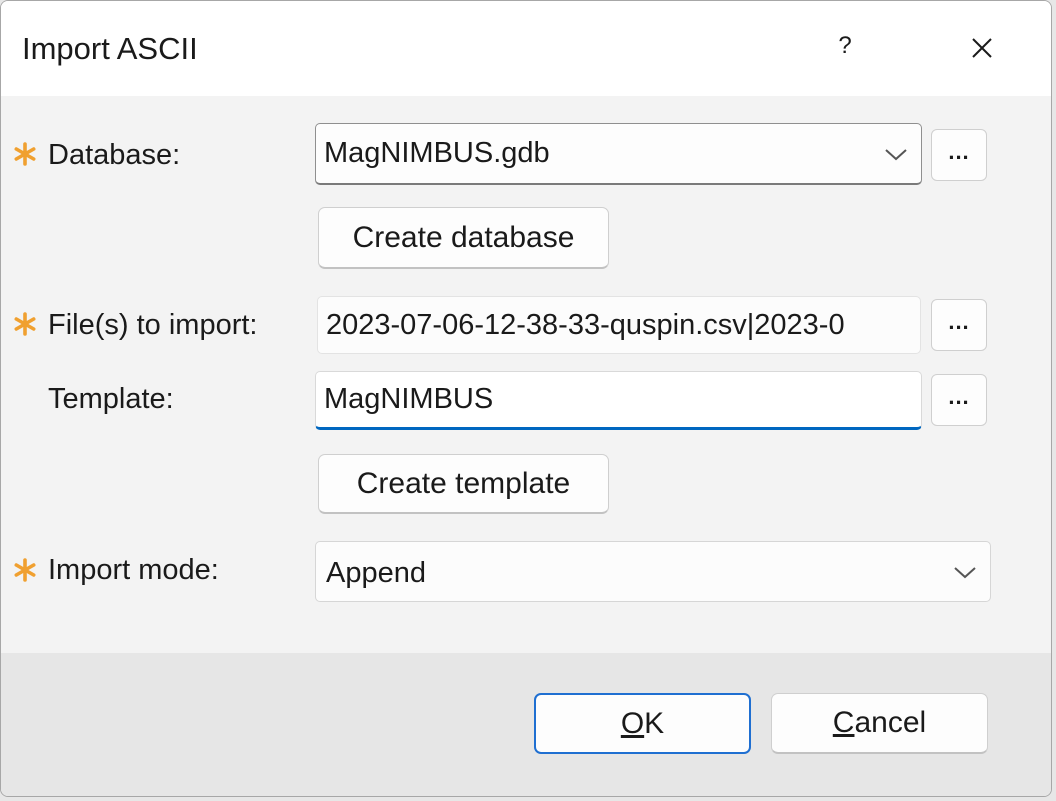 The width and height of the screenshot is (1056, 801). What do you see at coordinates (618, 154) in the screenshot?
I see `database-select: MagNIMBUS.gdb` at bounding box center [618, 154].